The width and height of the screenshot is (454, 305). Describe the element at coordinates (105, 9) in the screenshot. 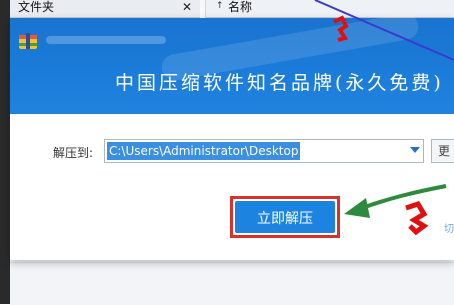

I see `tab-folders: 文件夹 ✕` at that location.